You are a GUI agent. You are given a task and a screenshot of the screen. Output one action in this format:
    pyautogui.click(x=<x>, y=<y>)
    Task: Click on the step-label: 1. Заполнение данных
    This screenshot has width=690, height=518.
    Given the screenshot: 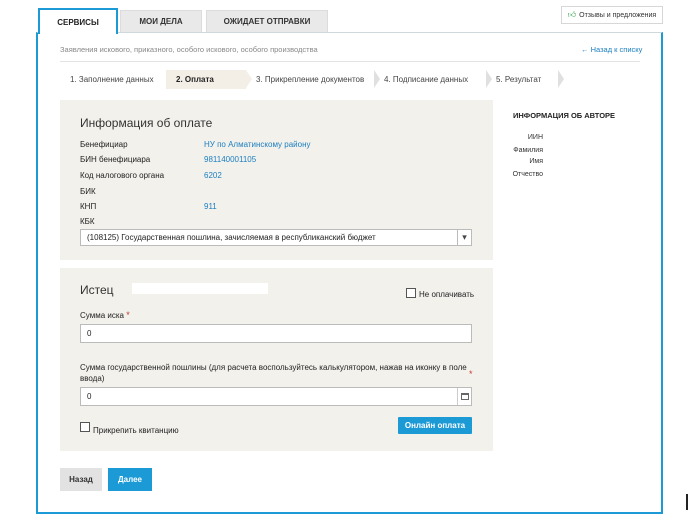 What is the action you would take?
    pyautogui.click(x=112, y=79)
    